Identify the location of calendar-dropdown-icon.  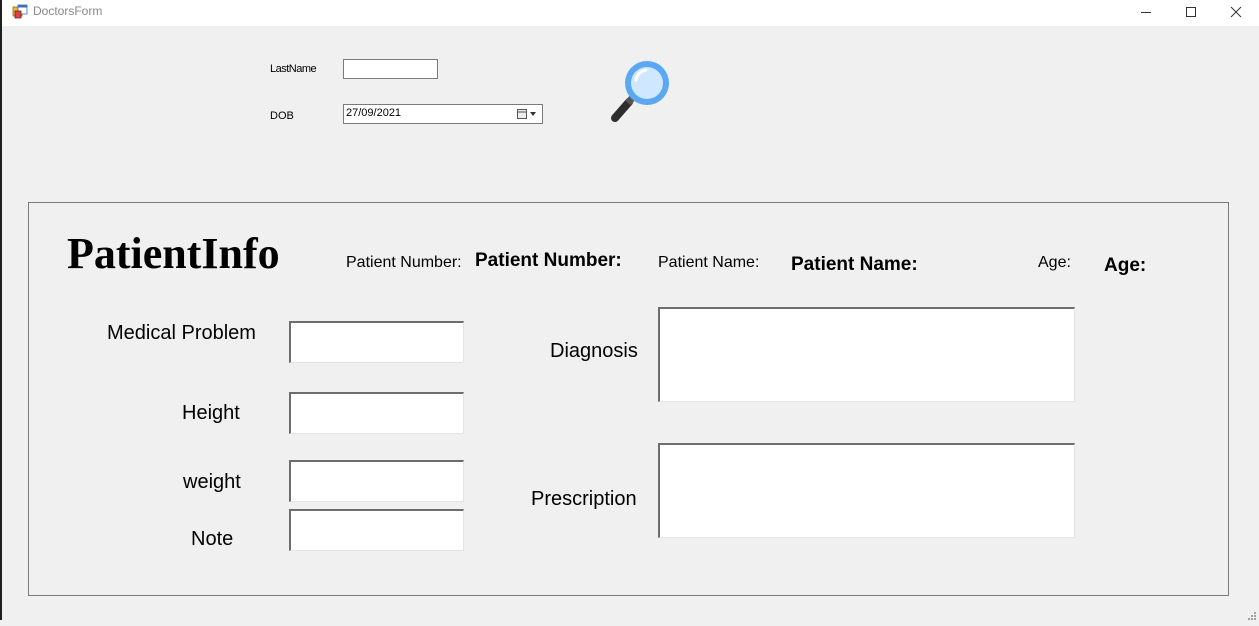
(526, 114).